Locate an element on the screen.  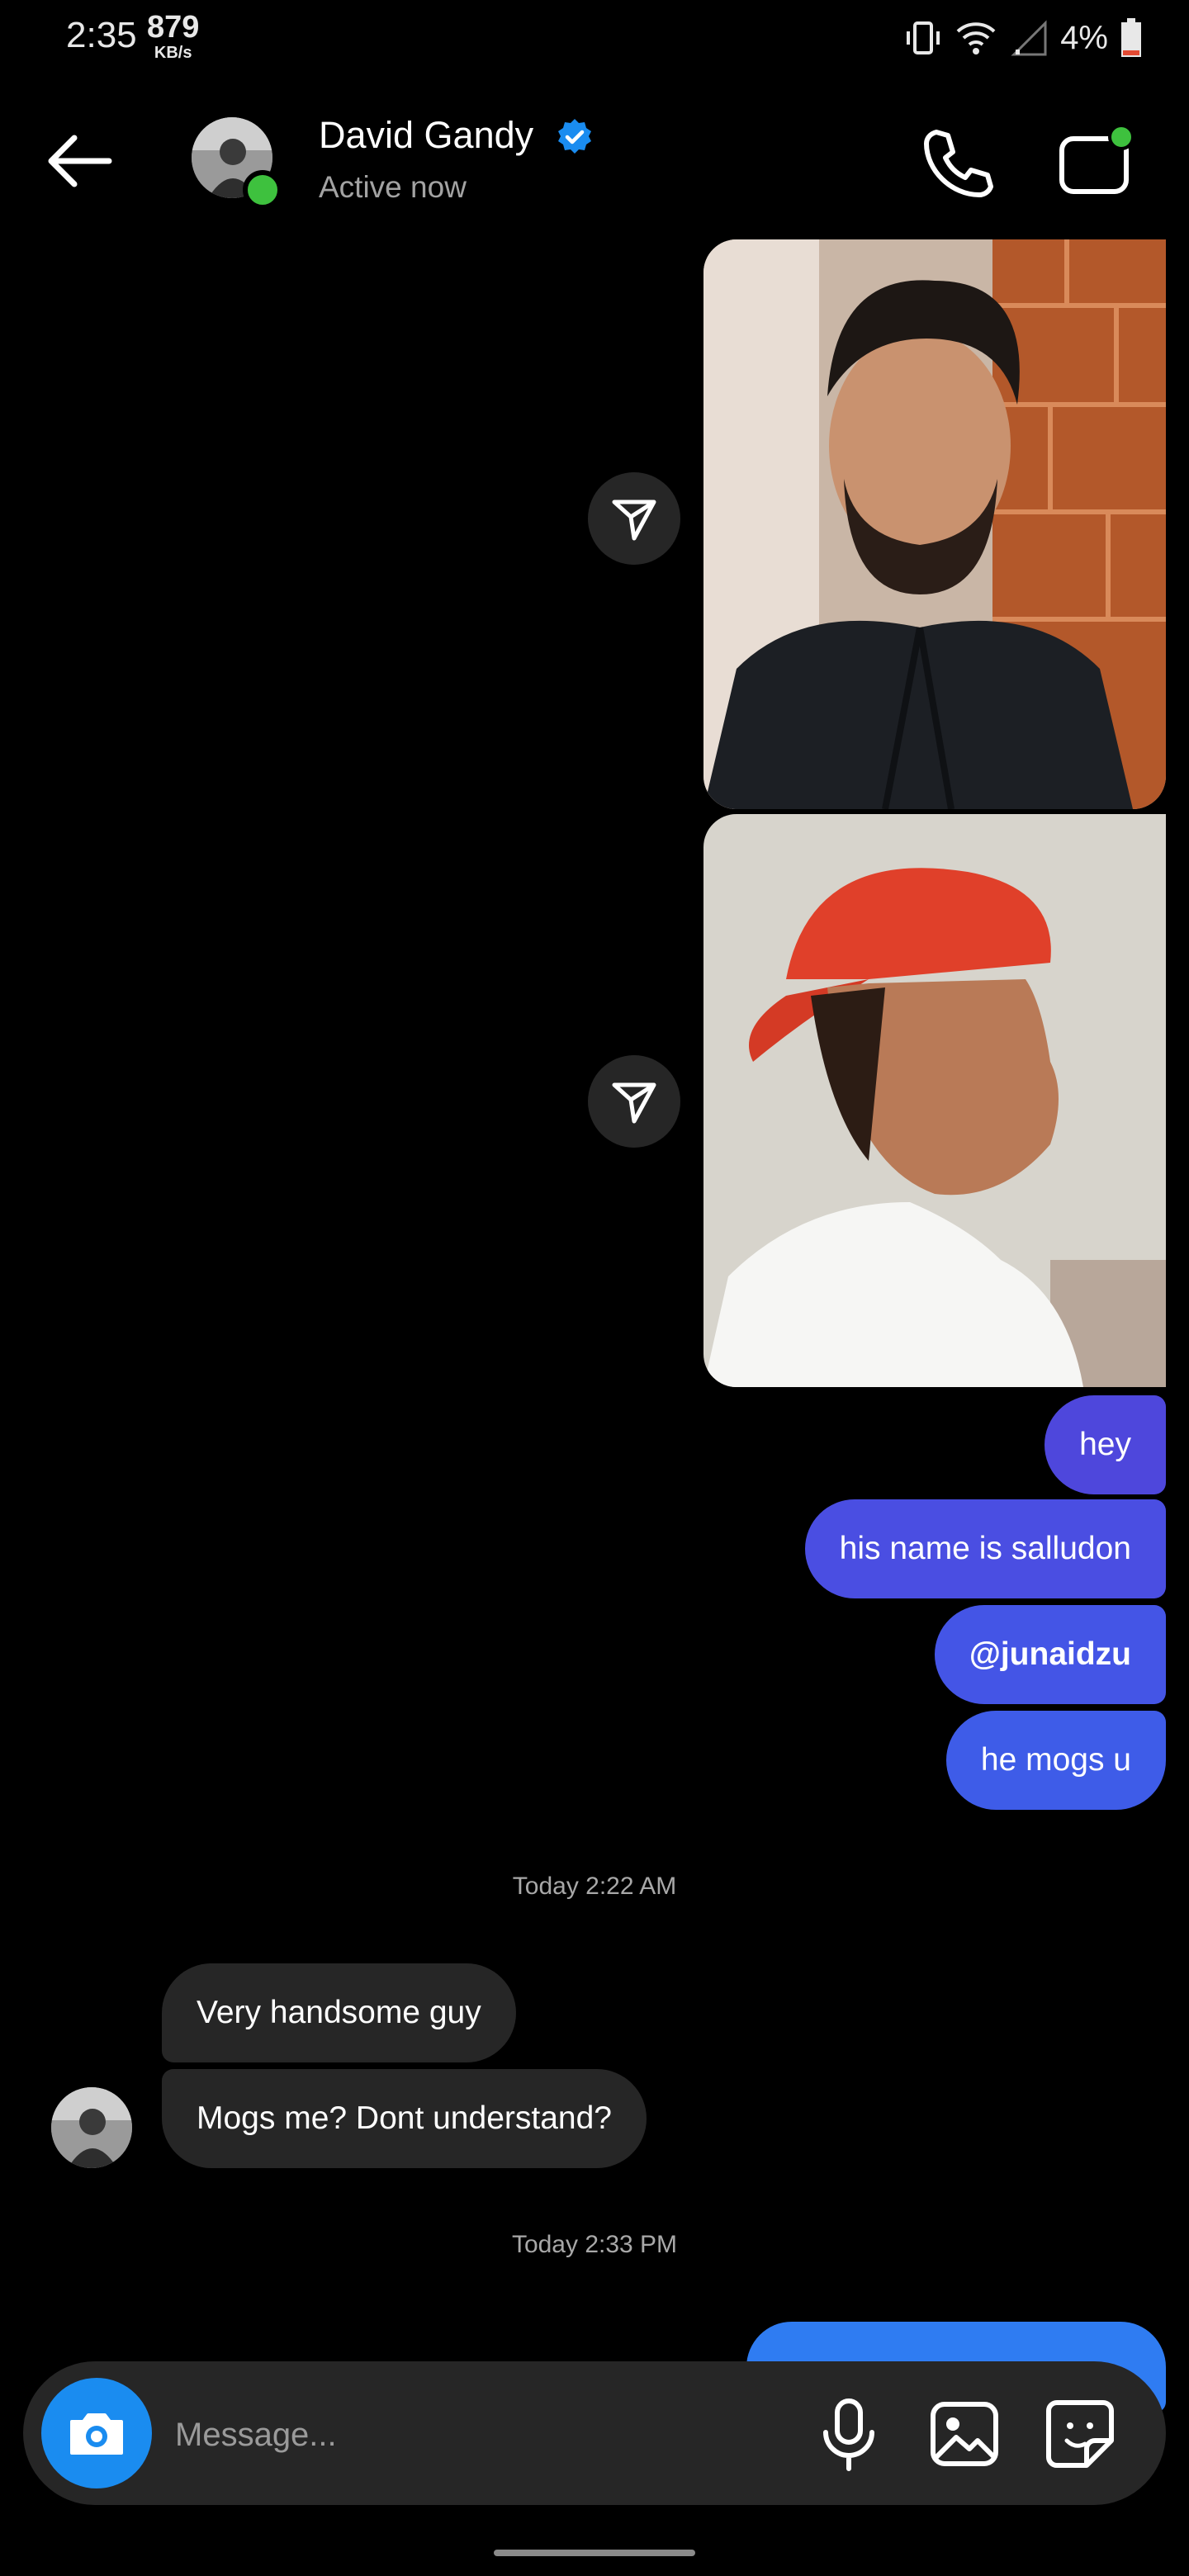
voice-message-button is located at coordinates (849, 2434).